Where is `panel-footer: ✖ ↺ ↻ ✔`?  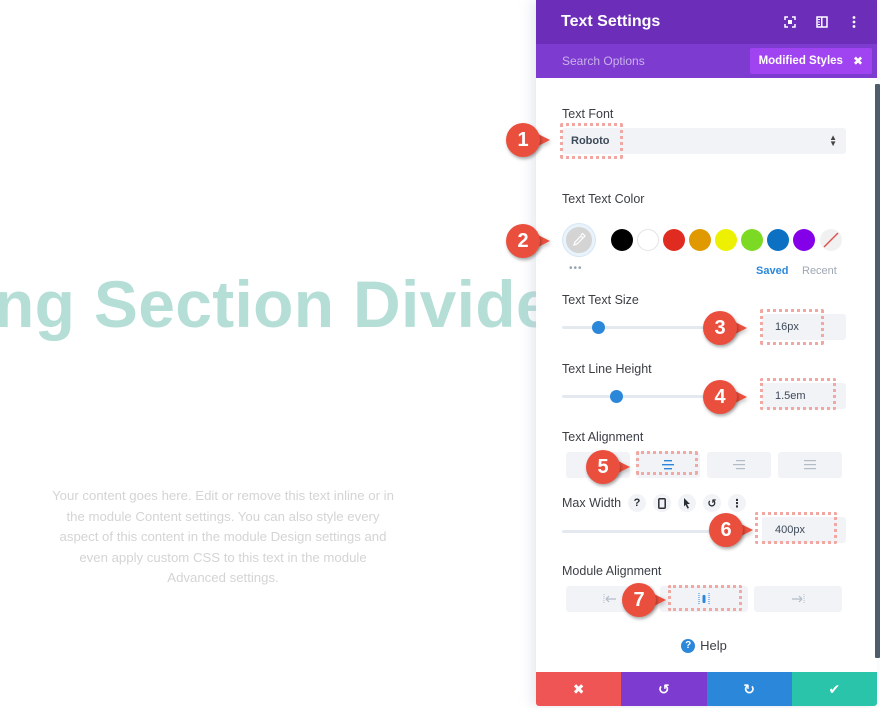
panel-footer: ✖ ↺ ↻ ✔ is located at coordinates (706, 689).